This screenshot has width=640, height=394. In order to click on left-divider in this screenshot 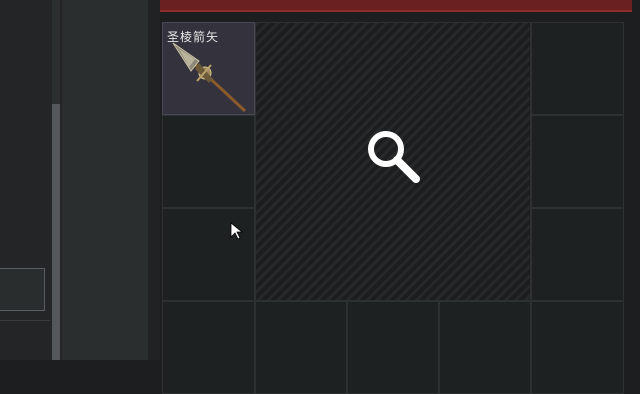, I will do `click(25, 320)`.